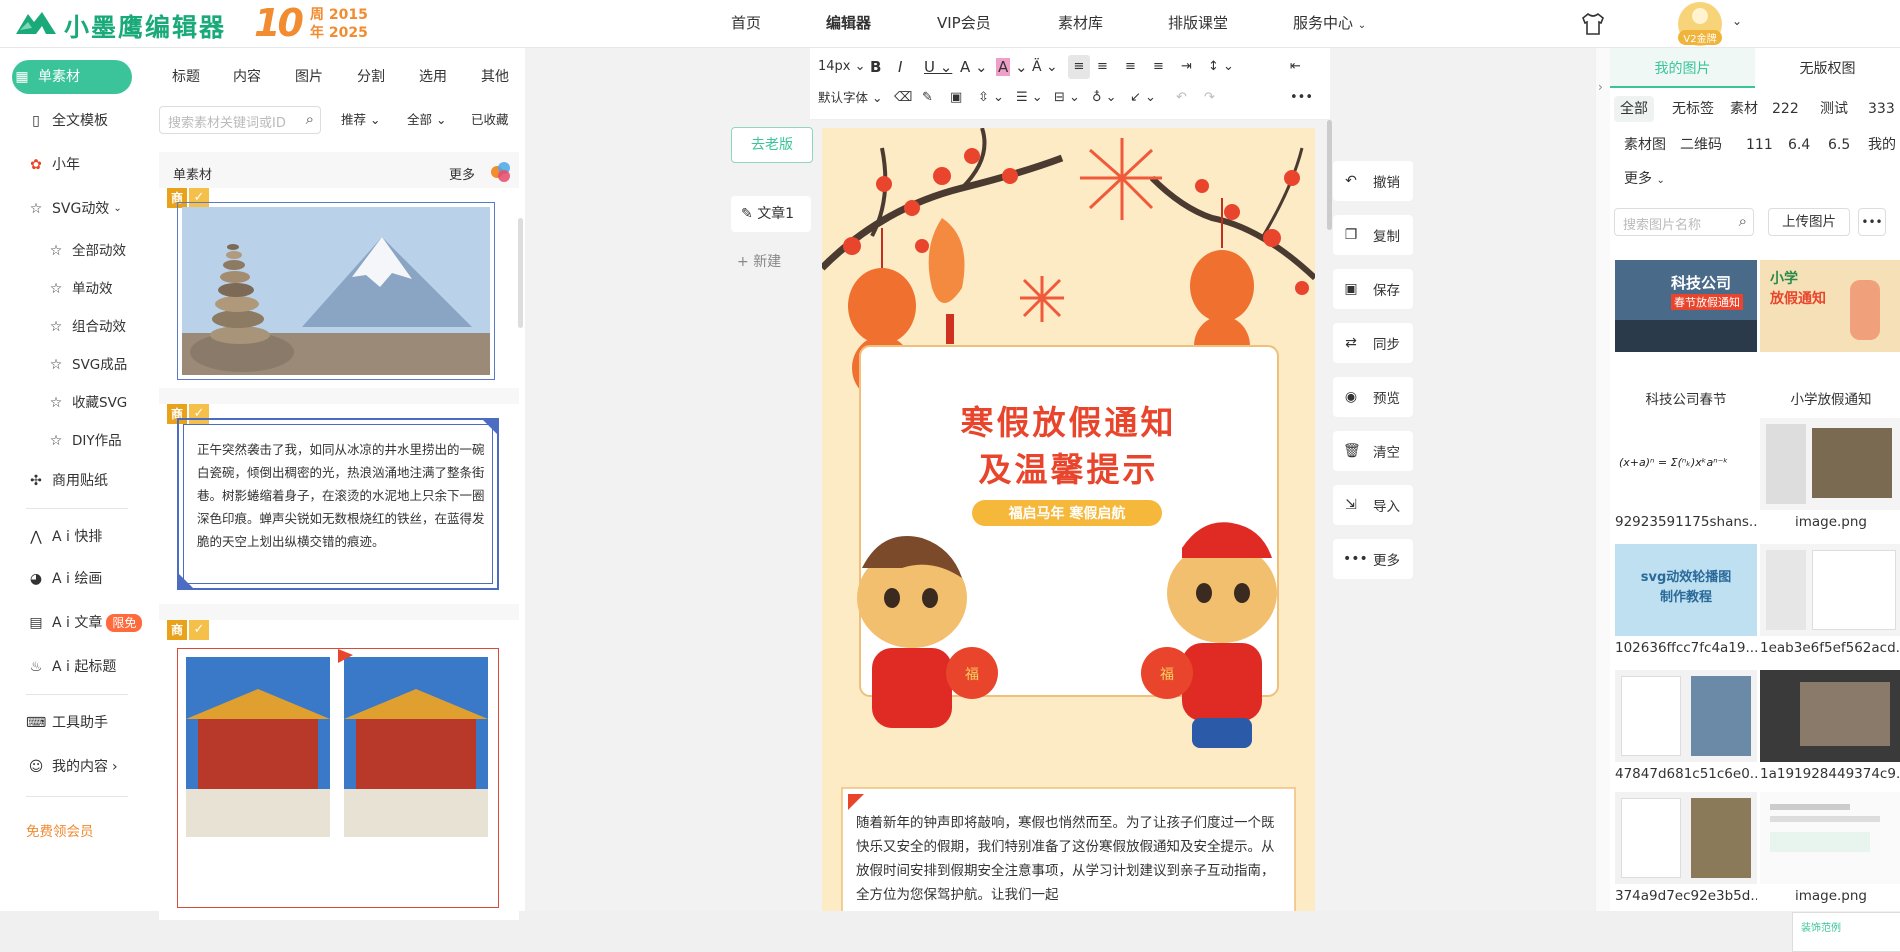 The image size is (1900, 952). I want to click on clear-button: 🗑 清空, so click(1373, 451).